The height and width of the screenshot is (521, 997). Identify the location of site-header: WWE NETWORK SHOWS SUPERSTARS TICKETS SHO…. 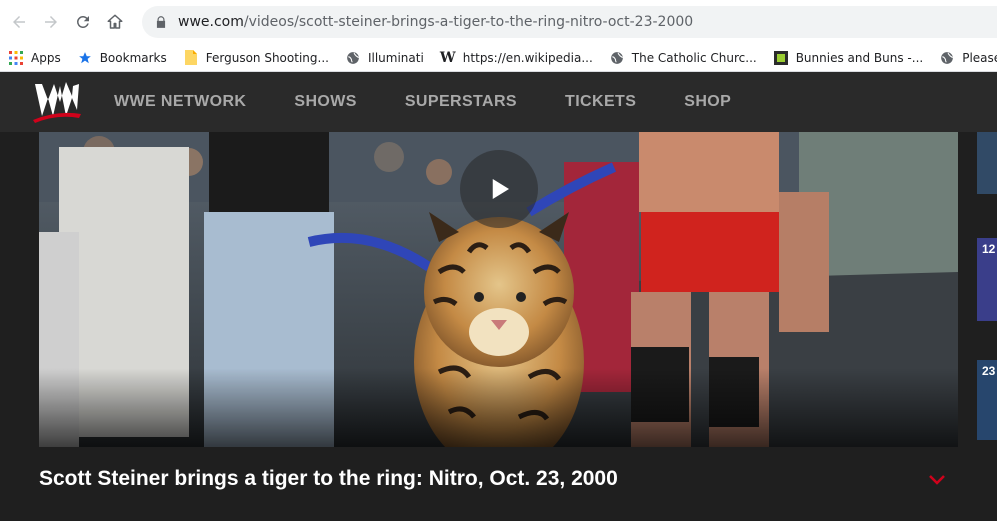
(498, 102).